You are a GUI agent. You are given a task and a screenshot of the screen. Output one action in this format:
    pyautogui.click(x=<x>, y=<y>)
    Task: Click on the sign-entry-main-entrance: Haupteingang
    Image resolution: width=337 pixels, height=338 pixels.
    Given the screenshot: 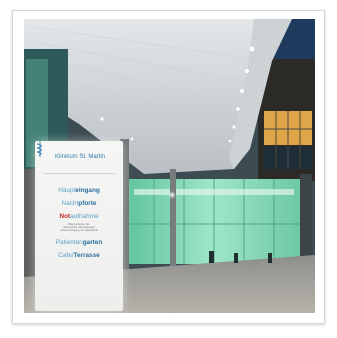 What is the action you would take?
    pyautogui.click(x=79, y=190)
    